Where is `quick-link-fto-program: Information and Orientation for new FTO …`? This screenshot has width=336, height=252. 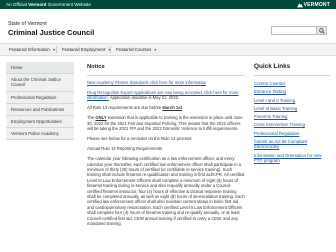
quick-link-fto-program: Information and Orientation for new FTO … is located at coordinates (292, 158).